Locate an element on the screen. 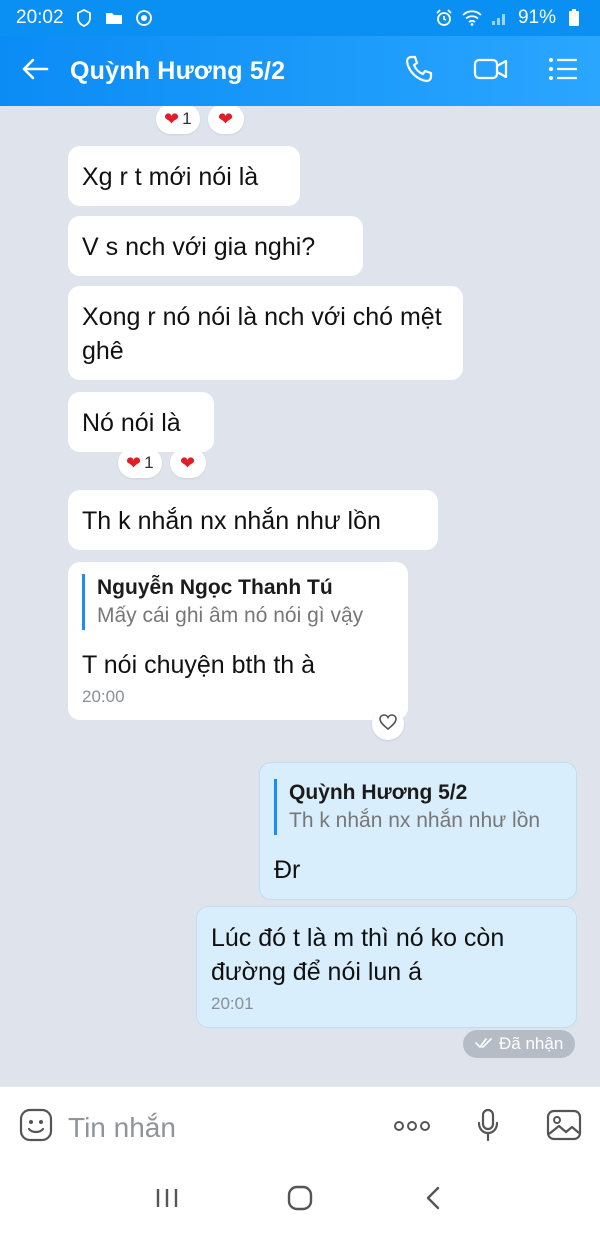 The image size is (600, 1233). like-button is located at coordinates (388, 724).